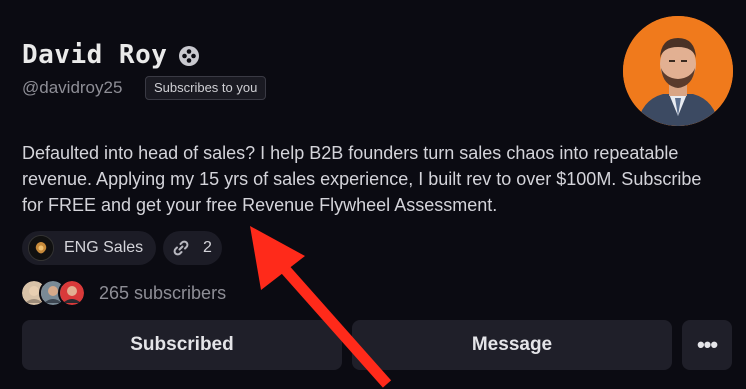 The height and width of the screenshot is (389, 746). Describe the element at coordinates (72, 293) in the screenshot. I see `subscriber-avatar` at that location.